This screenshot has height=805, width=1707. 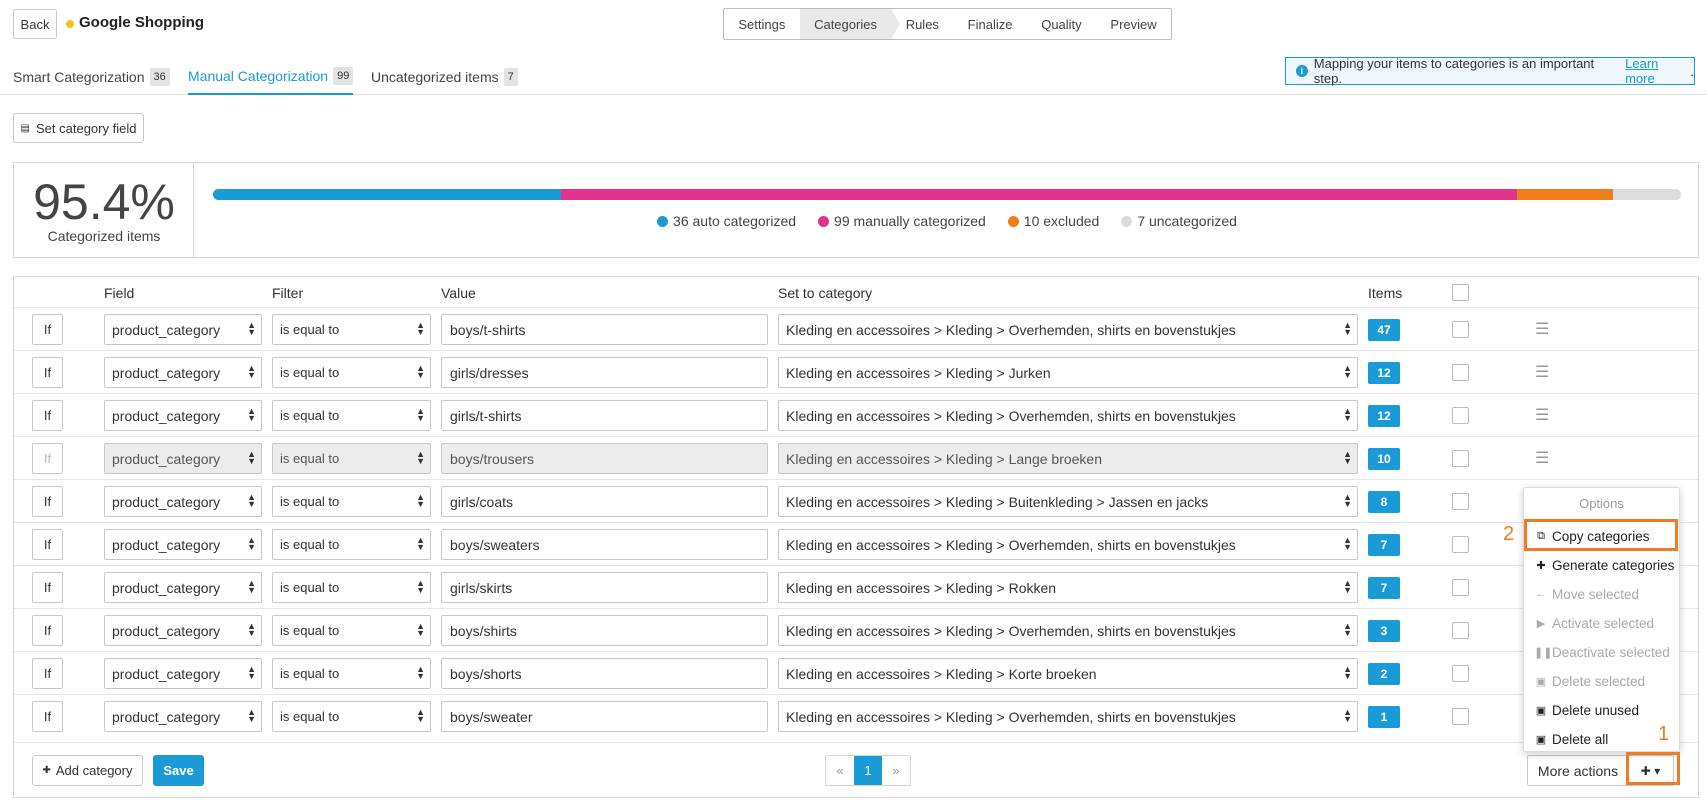 What do you see at coordinates (178, 770) in the screenshot?
I see `save-button: Save` at bounding box center [178, 770].